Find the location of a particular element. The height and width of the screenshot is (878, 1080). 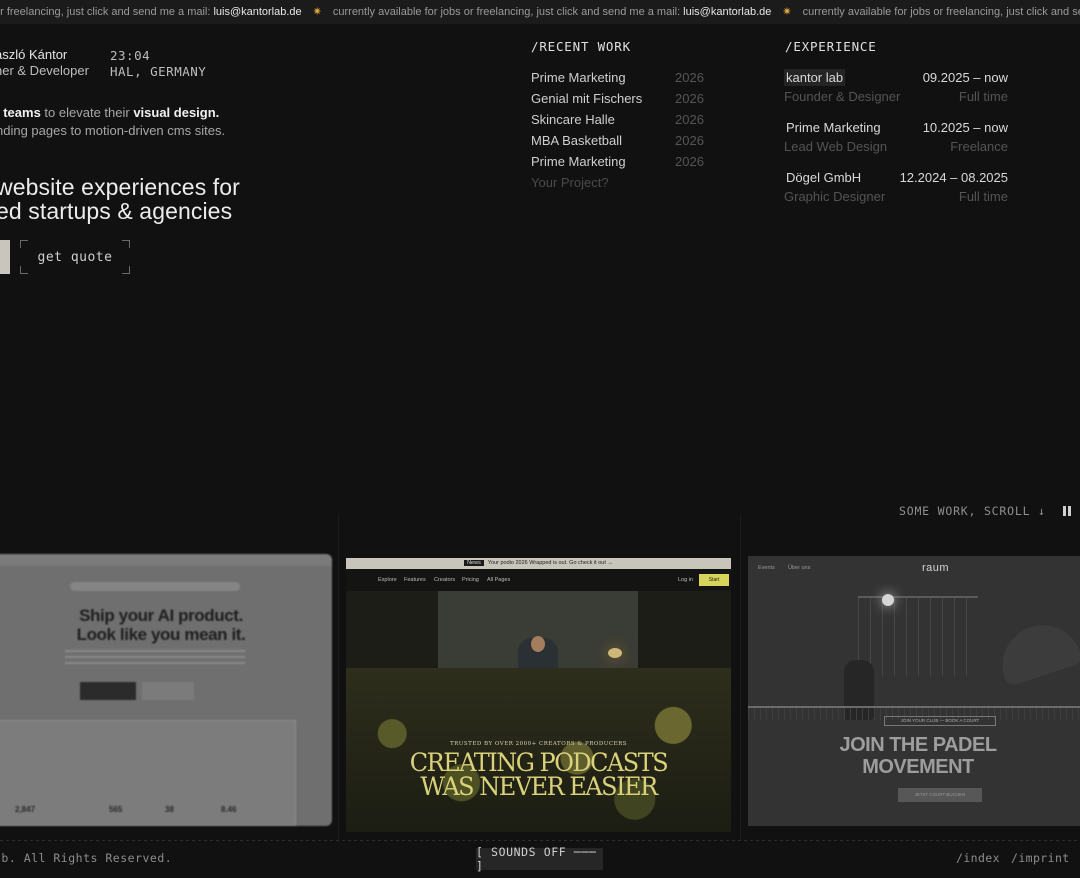

your-project-link: Your Project? is located at coordinates (570, 182).